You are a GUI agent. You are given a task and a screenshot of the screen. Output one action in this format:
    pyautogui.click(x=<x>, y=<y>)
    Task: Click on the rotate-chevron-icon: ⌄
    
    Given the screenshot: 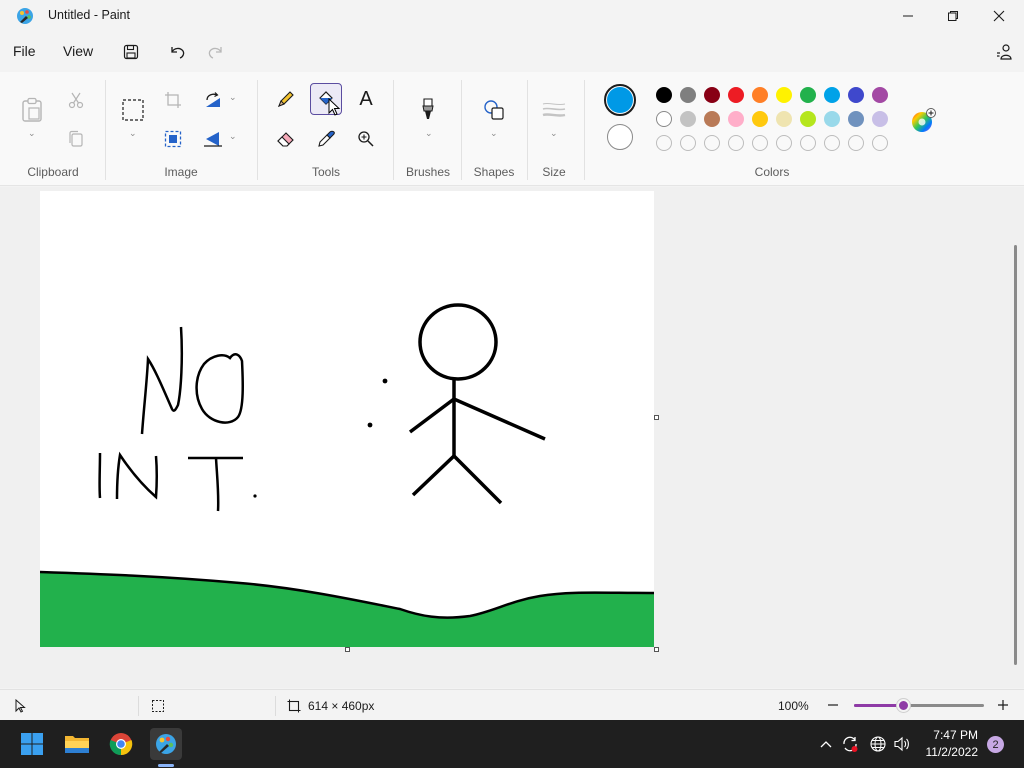 What is the action you would take?
    pyautogui.click(x=233, y=97)
    